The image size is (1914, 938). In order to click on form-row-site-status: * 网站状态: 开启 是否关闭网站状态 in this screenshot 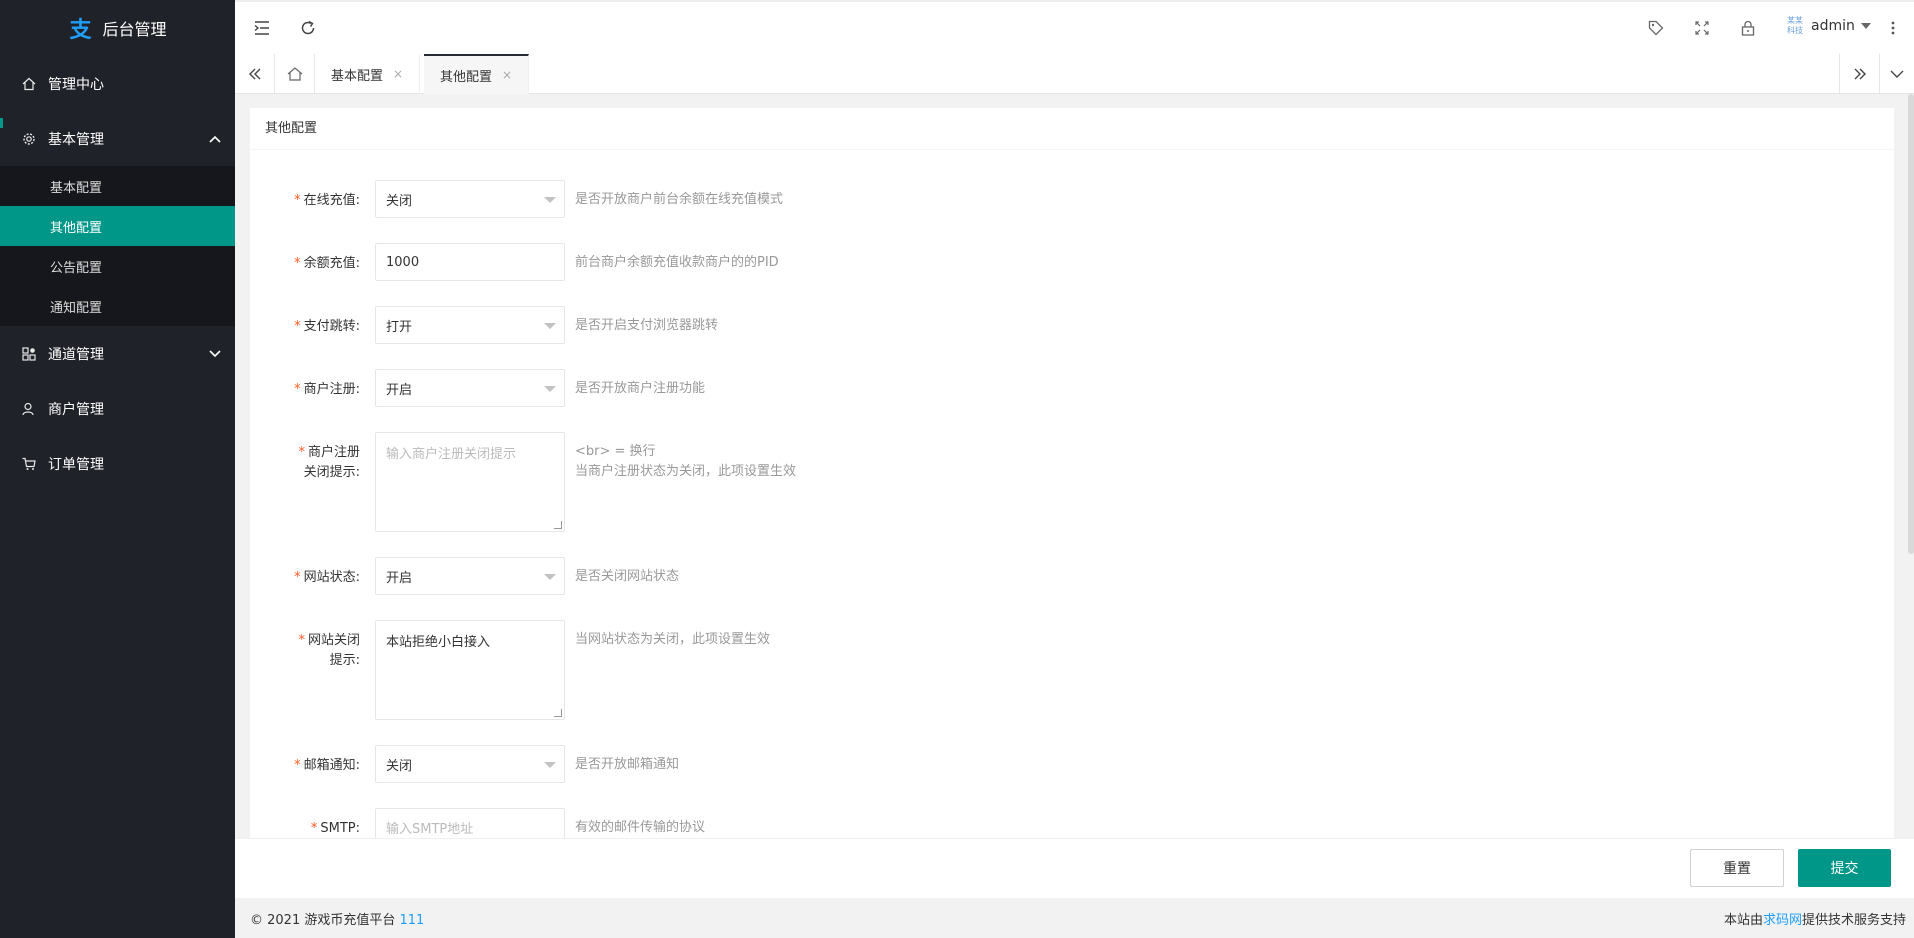, I will do `click(464, 576)`.